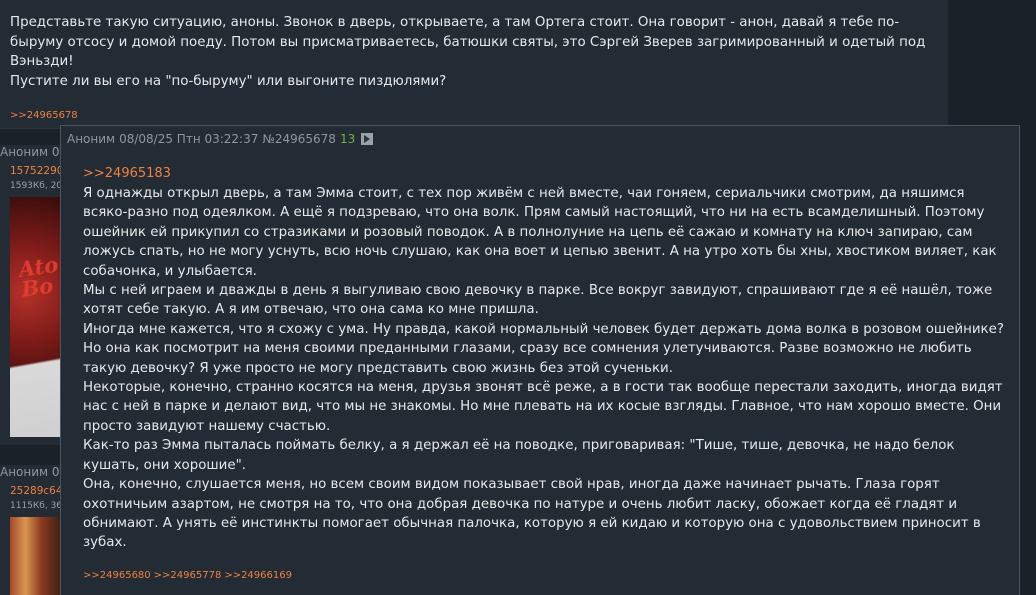 Image resolution: width=1036 pixels, height=595 pixels. I want to click on reply-link: >>24966169, so click(258, 575).